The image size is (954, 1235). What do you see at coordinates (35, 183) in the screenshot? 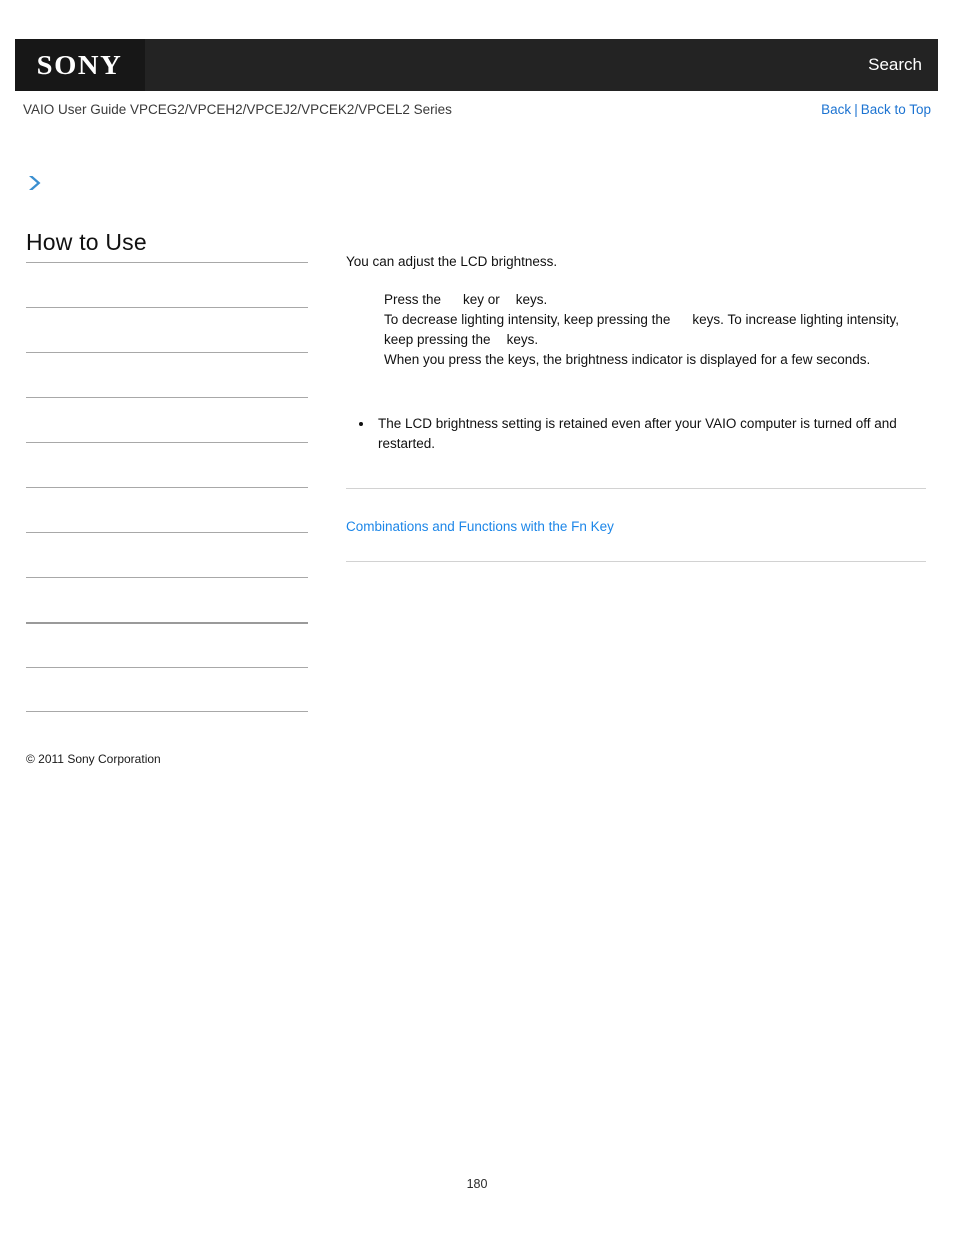
I see `chevron-right-icon` at bounding box center [35, 183].